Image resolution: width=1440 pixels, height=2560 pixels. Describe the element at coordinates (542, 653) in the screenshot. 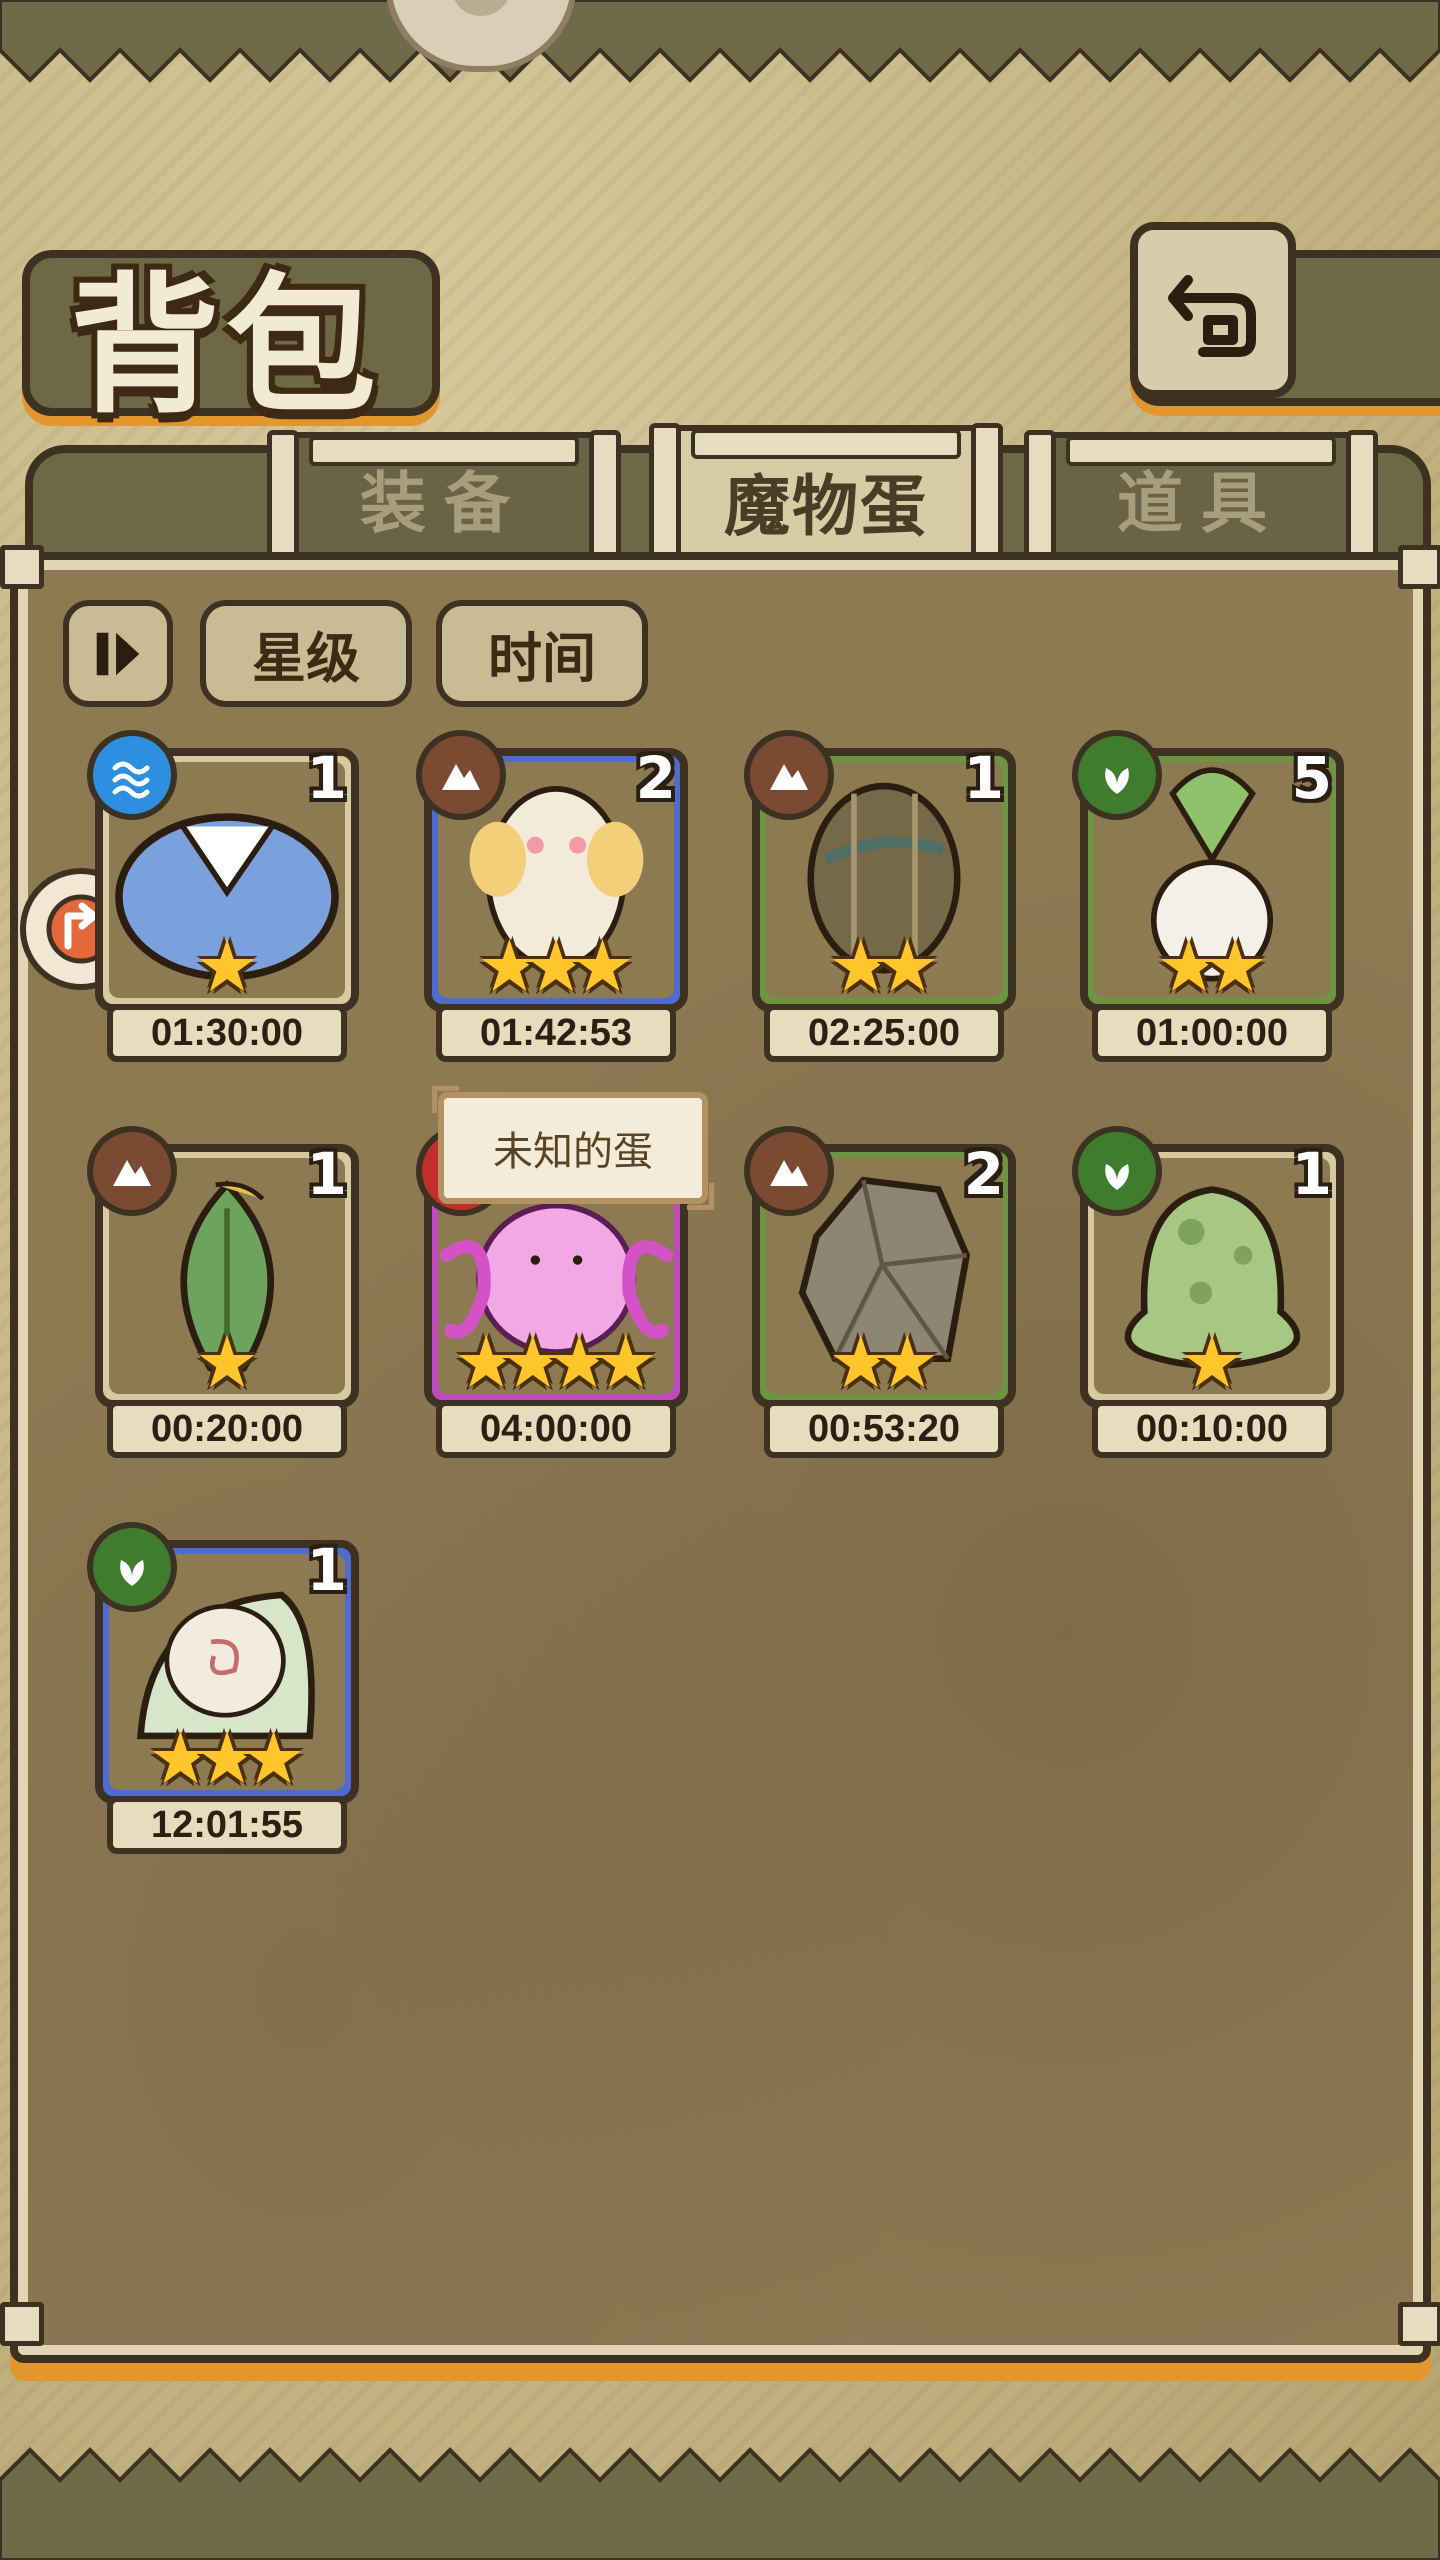

I see `sort-by-time-button: 时间` at that location.